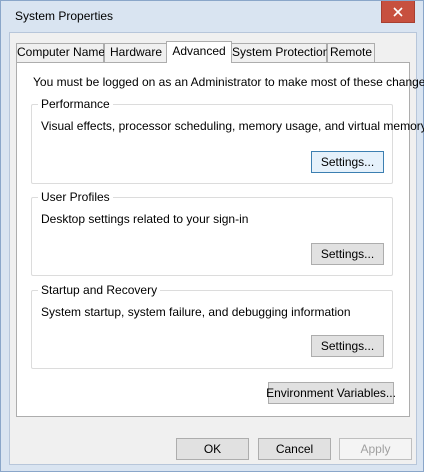 This screenshot has width=424, height=472. What do you see at coordinates (351, 52) in the screenshot?
I see `tab-remote: Remote` at bounding box center [351, 52].